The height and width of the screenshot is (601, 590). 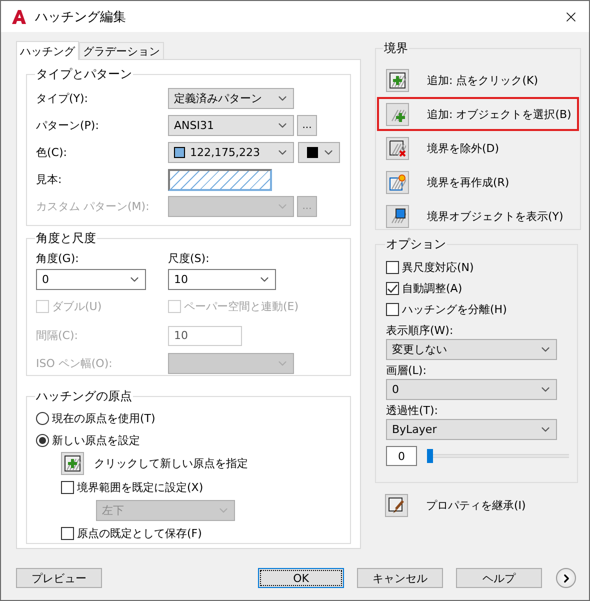 I want to click on field-label: タイプ(Y):, so click(x=63, y=98).